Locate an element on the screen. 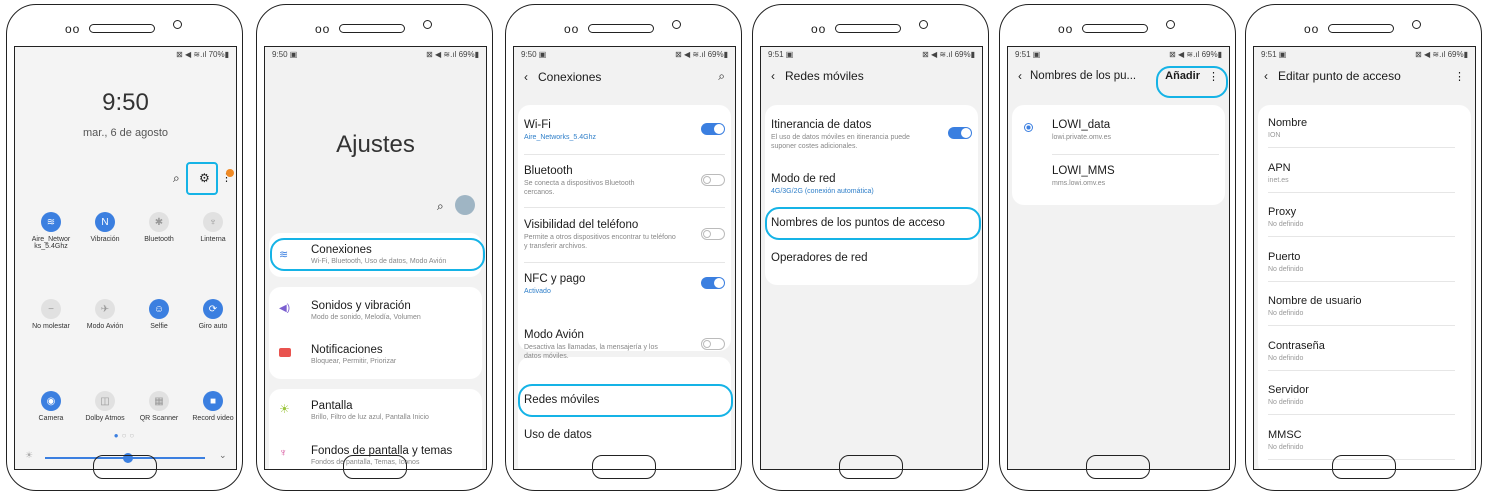 This screenshot has width=1488, height=497. item-sub: Modo de sonido, Melodía, Volumen is located at coordinates (366, 317).